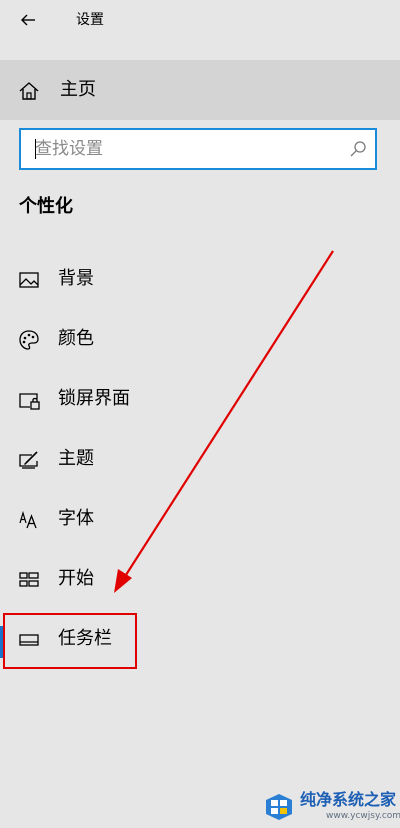  What do you see at coordinates (348, 799) in the screenshot?
I see `watermark-title: 纯净系统之家` at bounding box center [348, 799].